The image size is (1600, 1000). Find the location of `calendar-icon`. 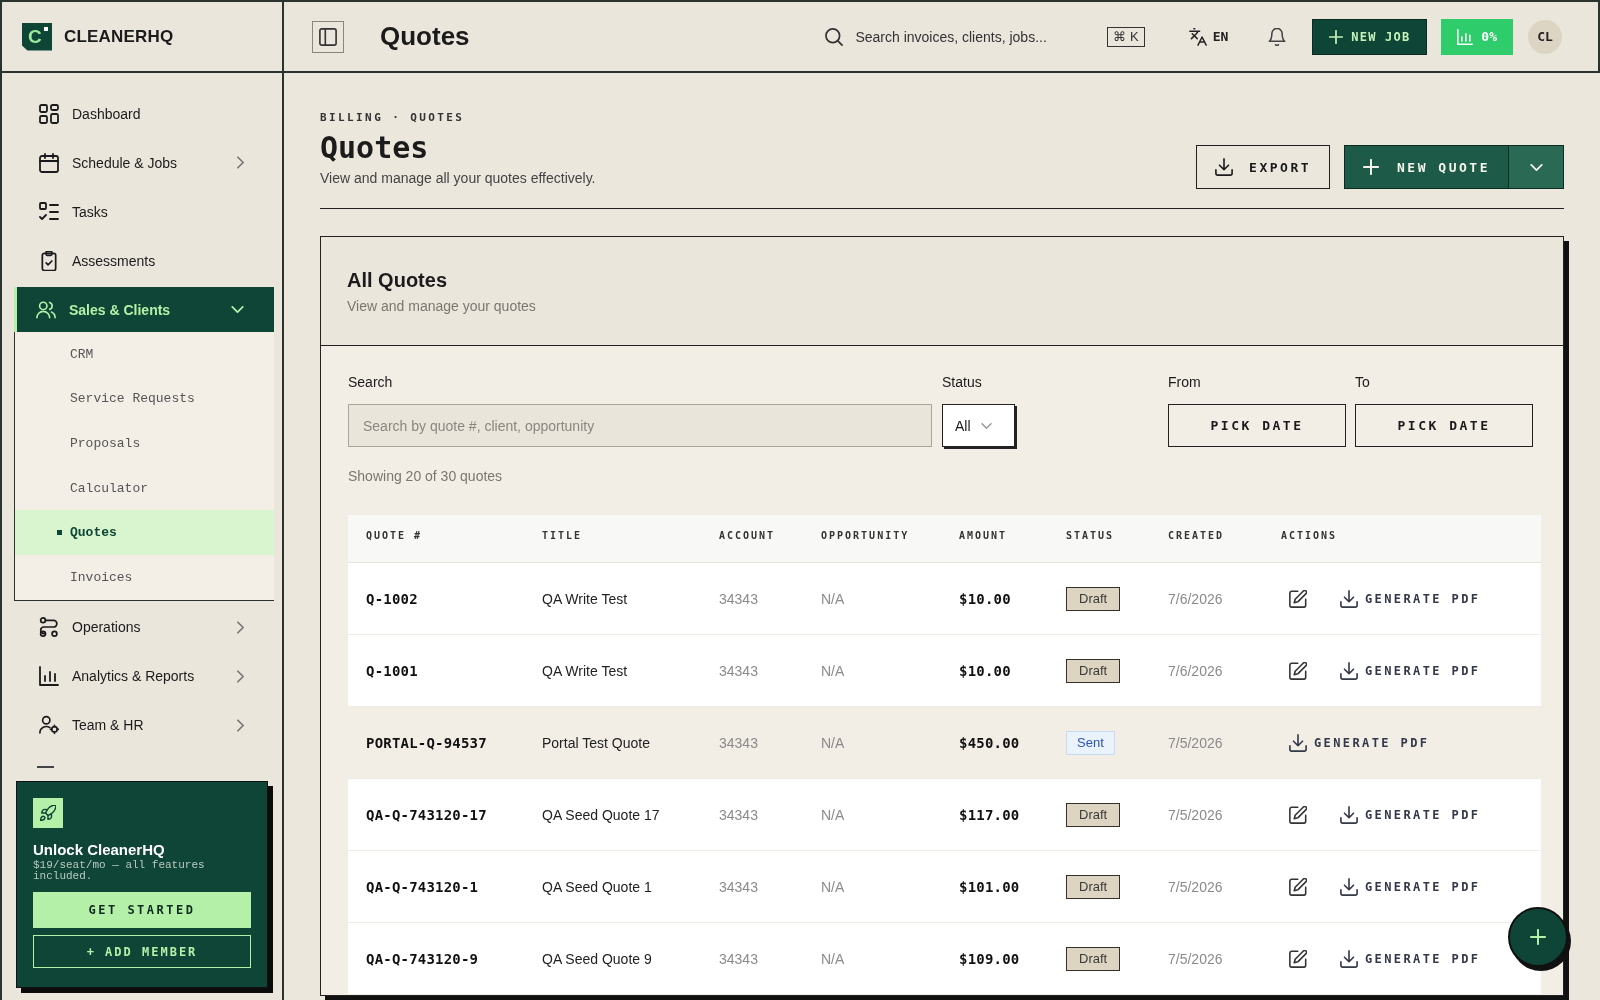

calendar-icon is located at coordinates (49, 162).